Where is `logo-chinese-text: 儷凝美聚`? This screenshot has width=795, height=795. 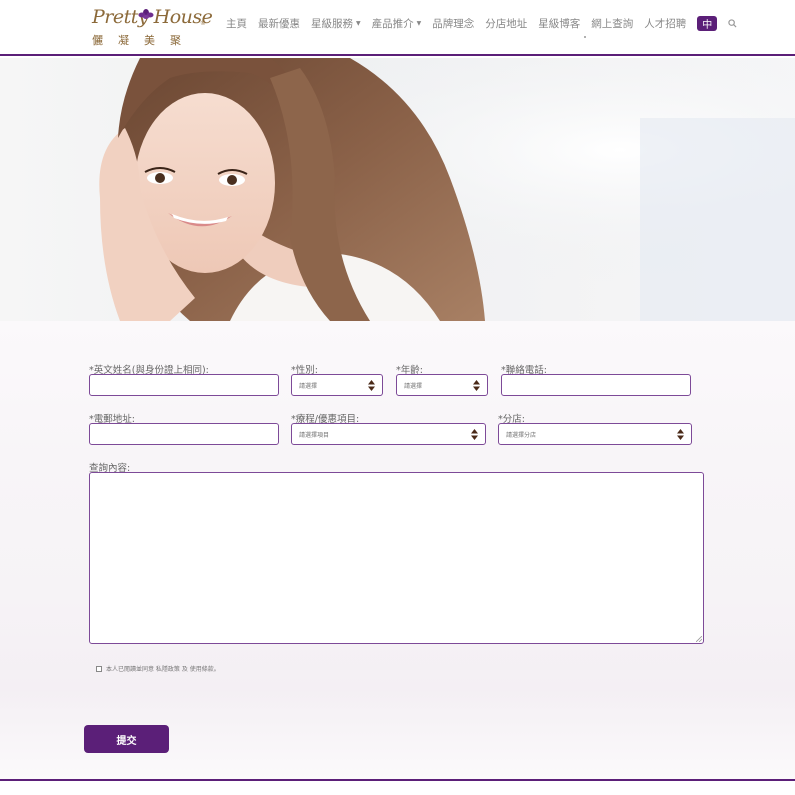 logo-chinese-text: 儷凝美聚 is located at coordinates (144, 40).